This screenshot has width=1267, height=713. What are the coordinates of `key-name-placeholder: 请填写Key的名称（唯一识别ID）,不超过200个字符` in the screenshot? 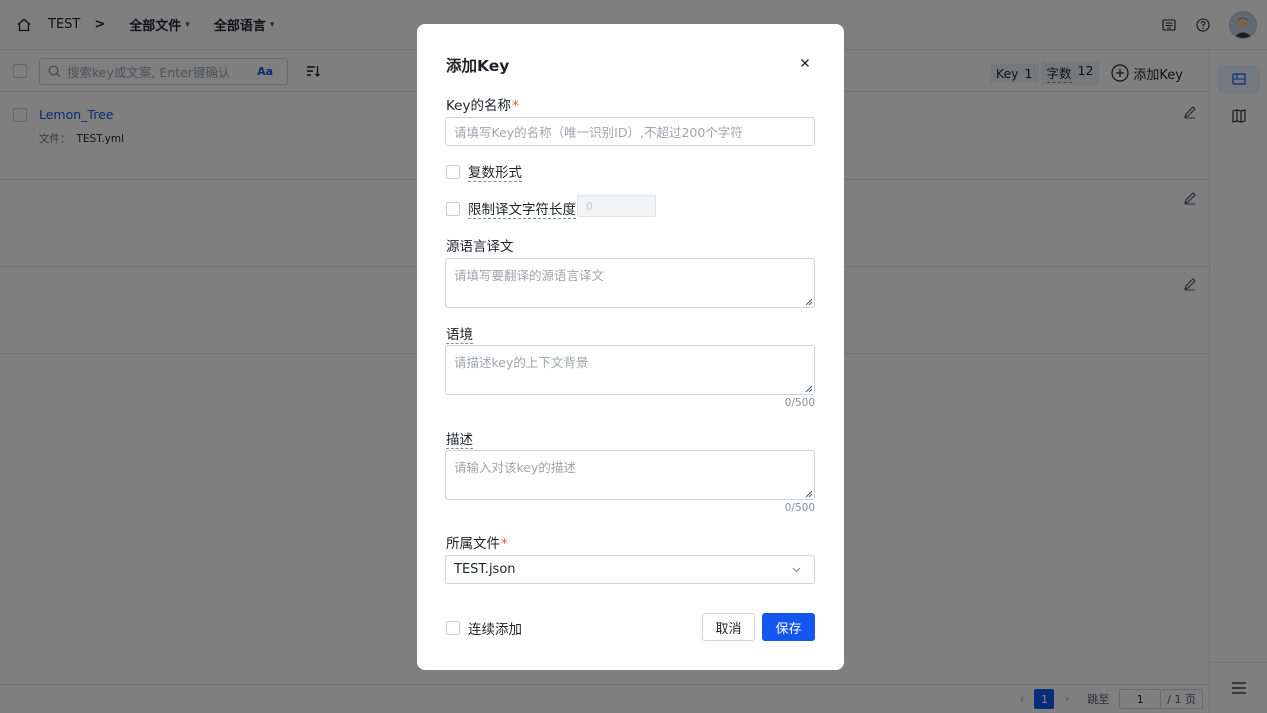 It's located at (598, 132).